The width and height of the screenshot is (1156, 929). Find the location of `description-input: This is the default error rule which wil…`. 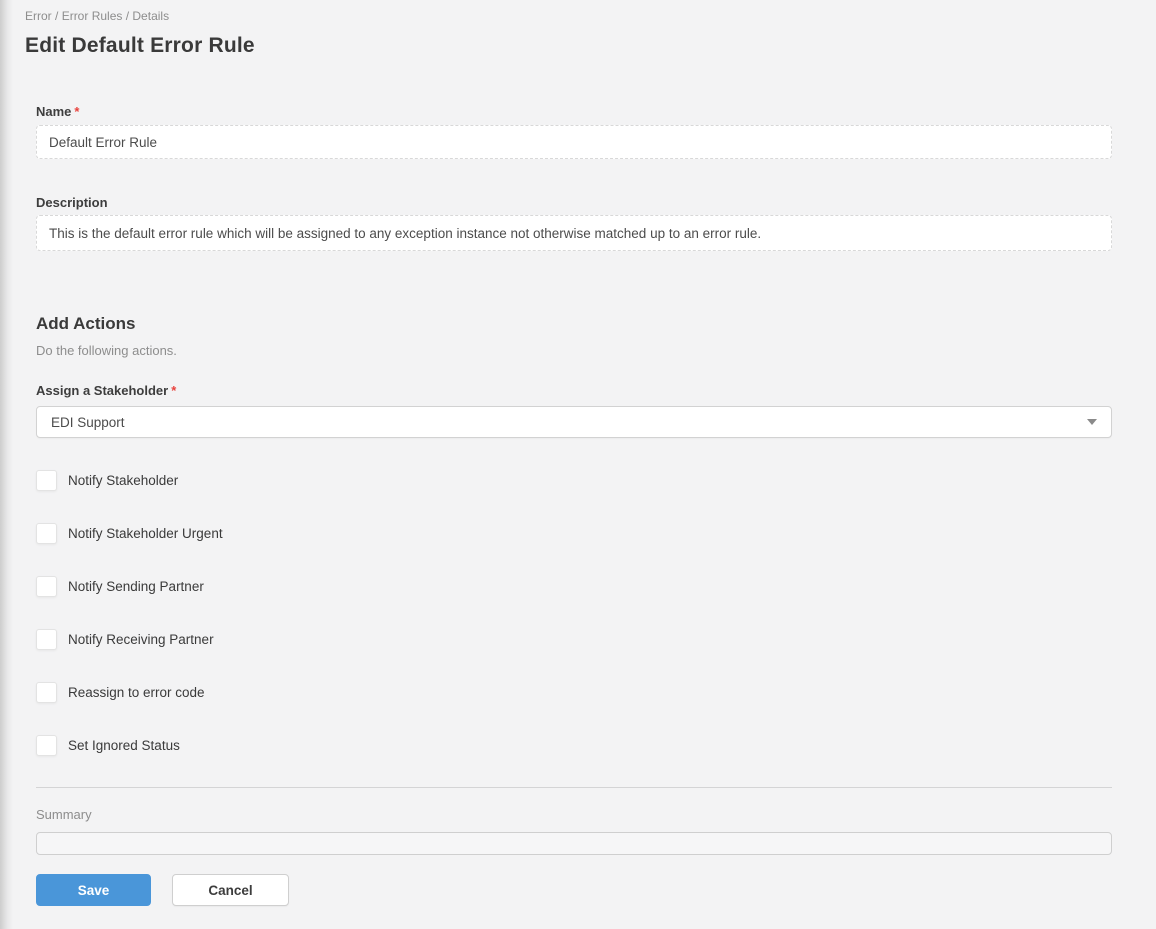

description-input: This is the default error rule which wil… is located at coordinates (574, 233).